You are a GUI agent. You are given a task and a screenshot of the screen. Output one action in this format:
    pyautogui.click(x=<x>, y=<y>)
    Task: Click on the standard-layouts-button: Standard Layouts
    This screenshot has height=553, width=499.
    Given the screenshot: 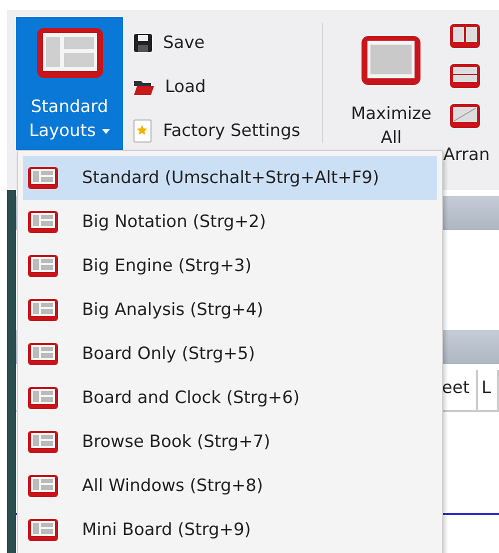 What is the action you would take?
    pyautogui.click(x=69, y=83)
    